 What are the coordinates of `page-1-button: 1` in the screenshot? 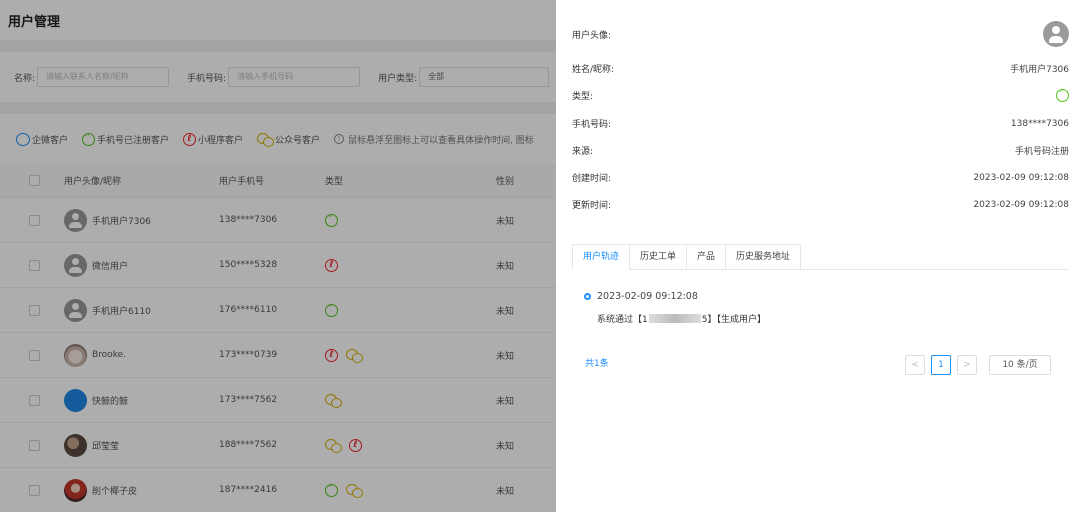 It's located at (941, 365).